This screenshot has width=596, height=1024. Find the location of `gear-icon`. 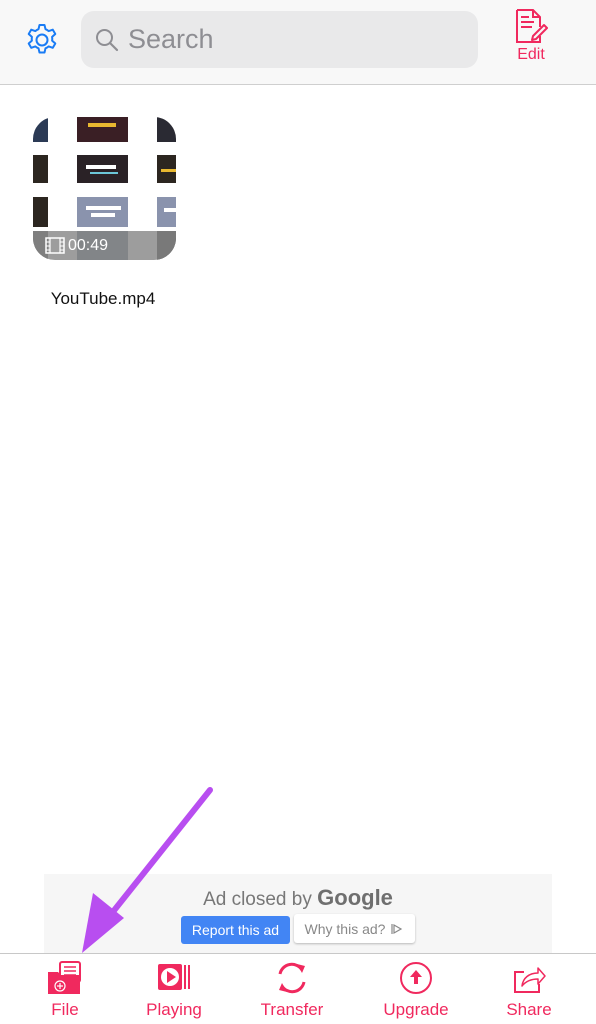

gear-icon is located at coordinates (42, 40).